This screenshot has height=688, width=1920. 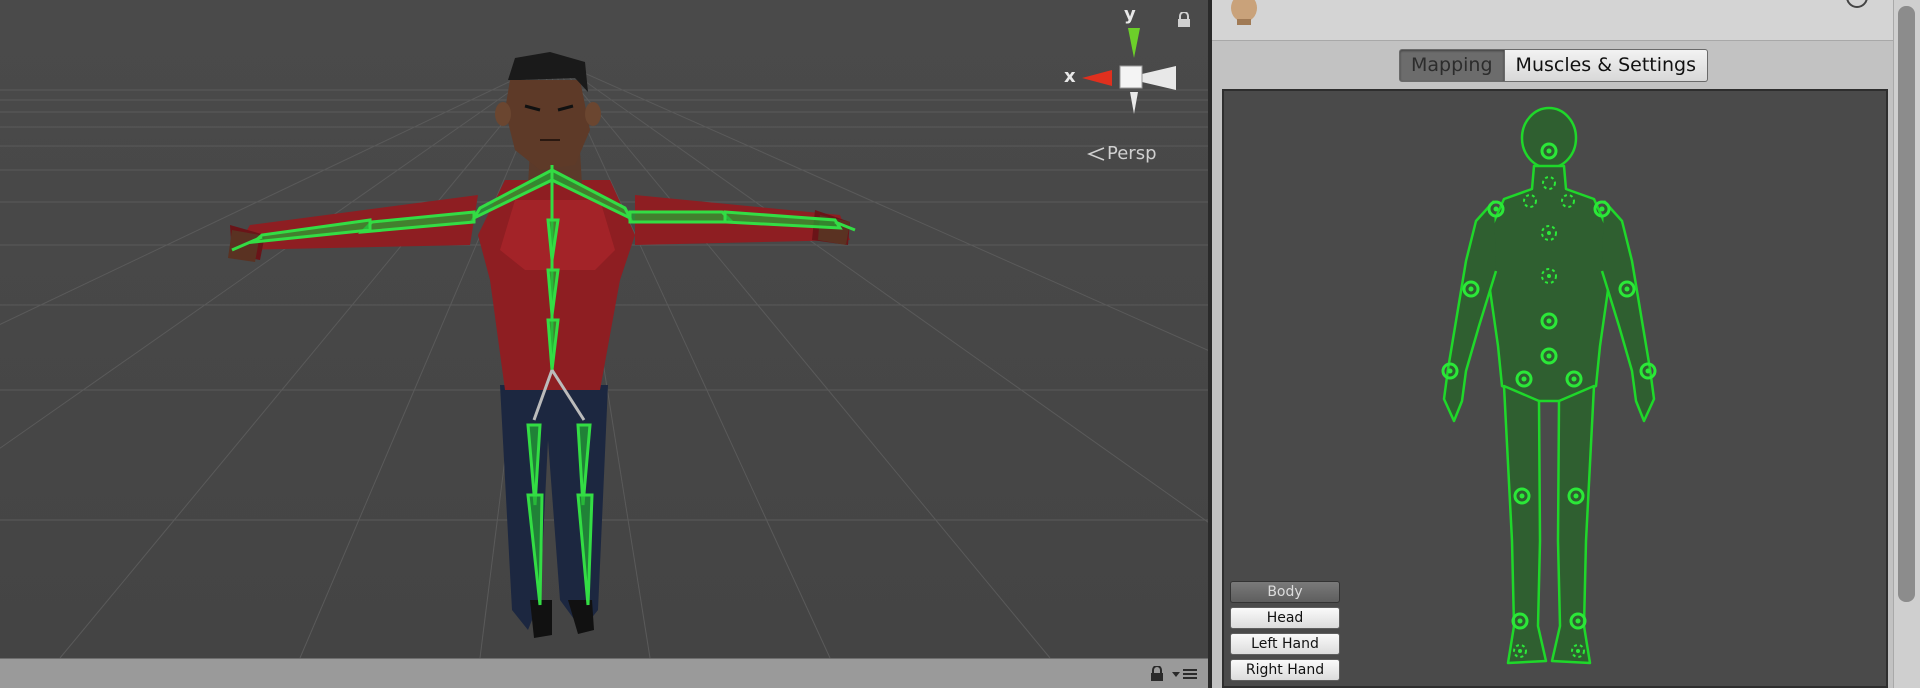 I want to click on scene-footer, so click(x=604, y=673).